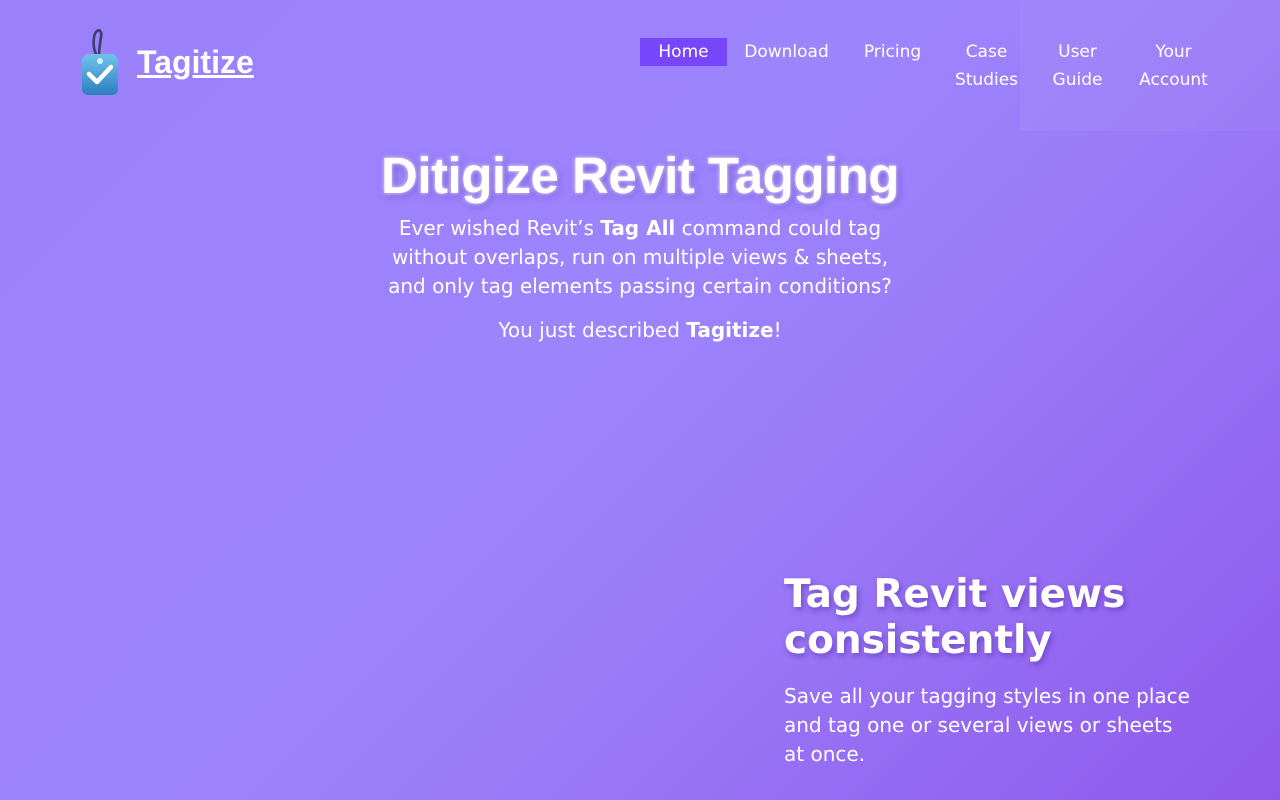  I want to click on nav-your-account: Your Account, so click(1173, 66).